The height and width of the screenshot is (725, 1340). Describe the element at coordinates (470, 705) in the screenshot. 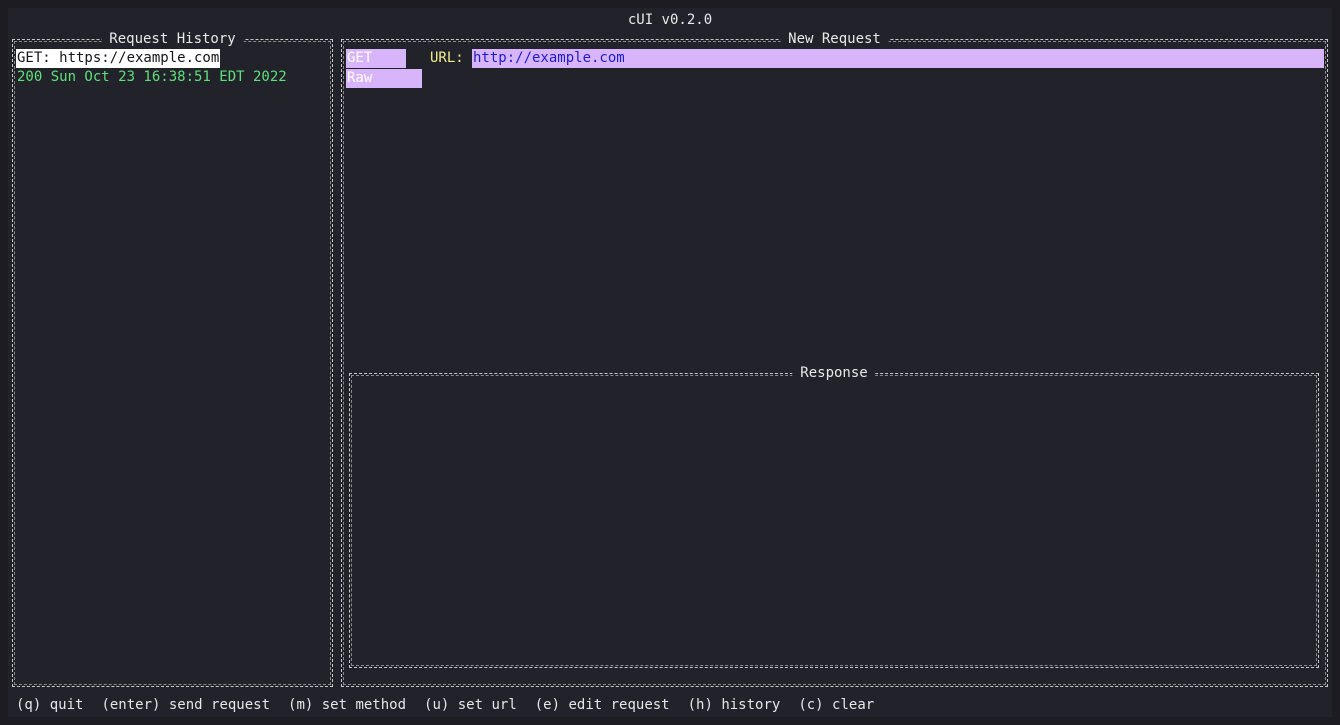

I see `shortcut-set-url: (u) set url` at that location.